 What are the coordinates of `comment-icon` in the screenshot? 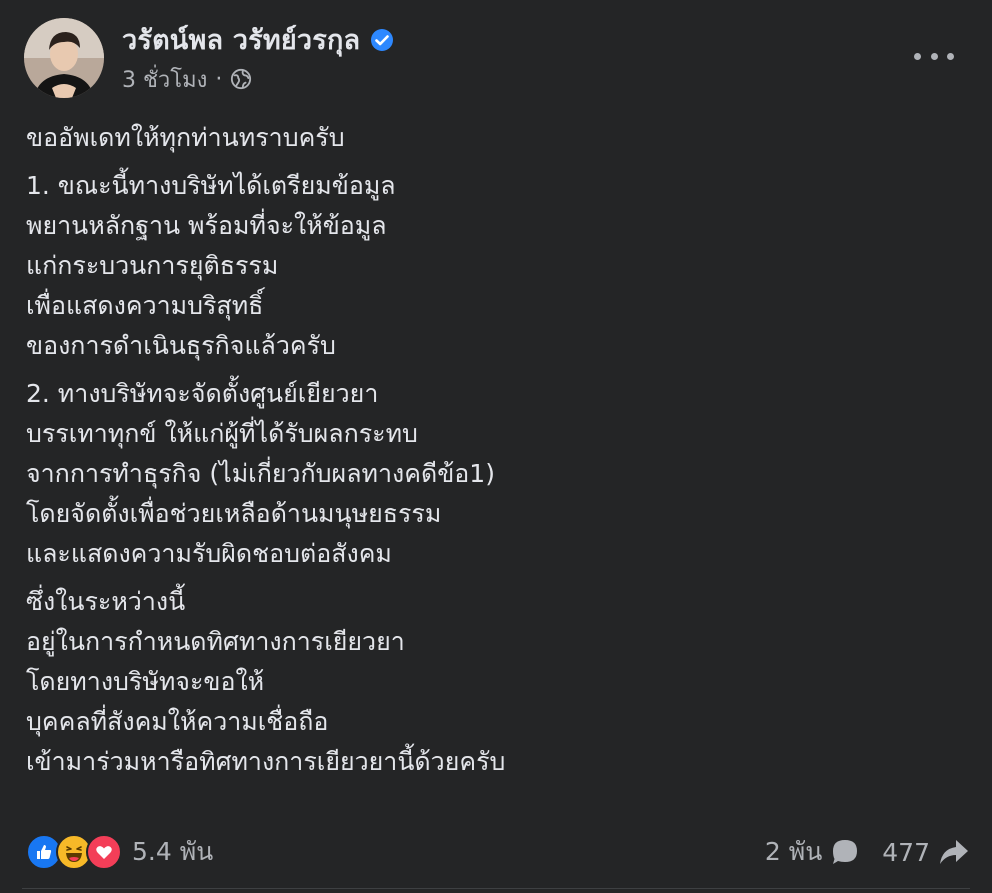 It's located at (845, 852).